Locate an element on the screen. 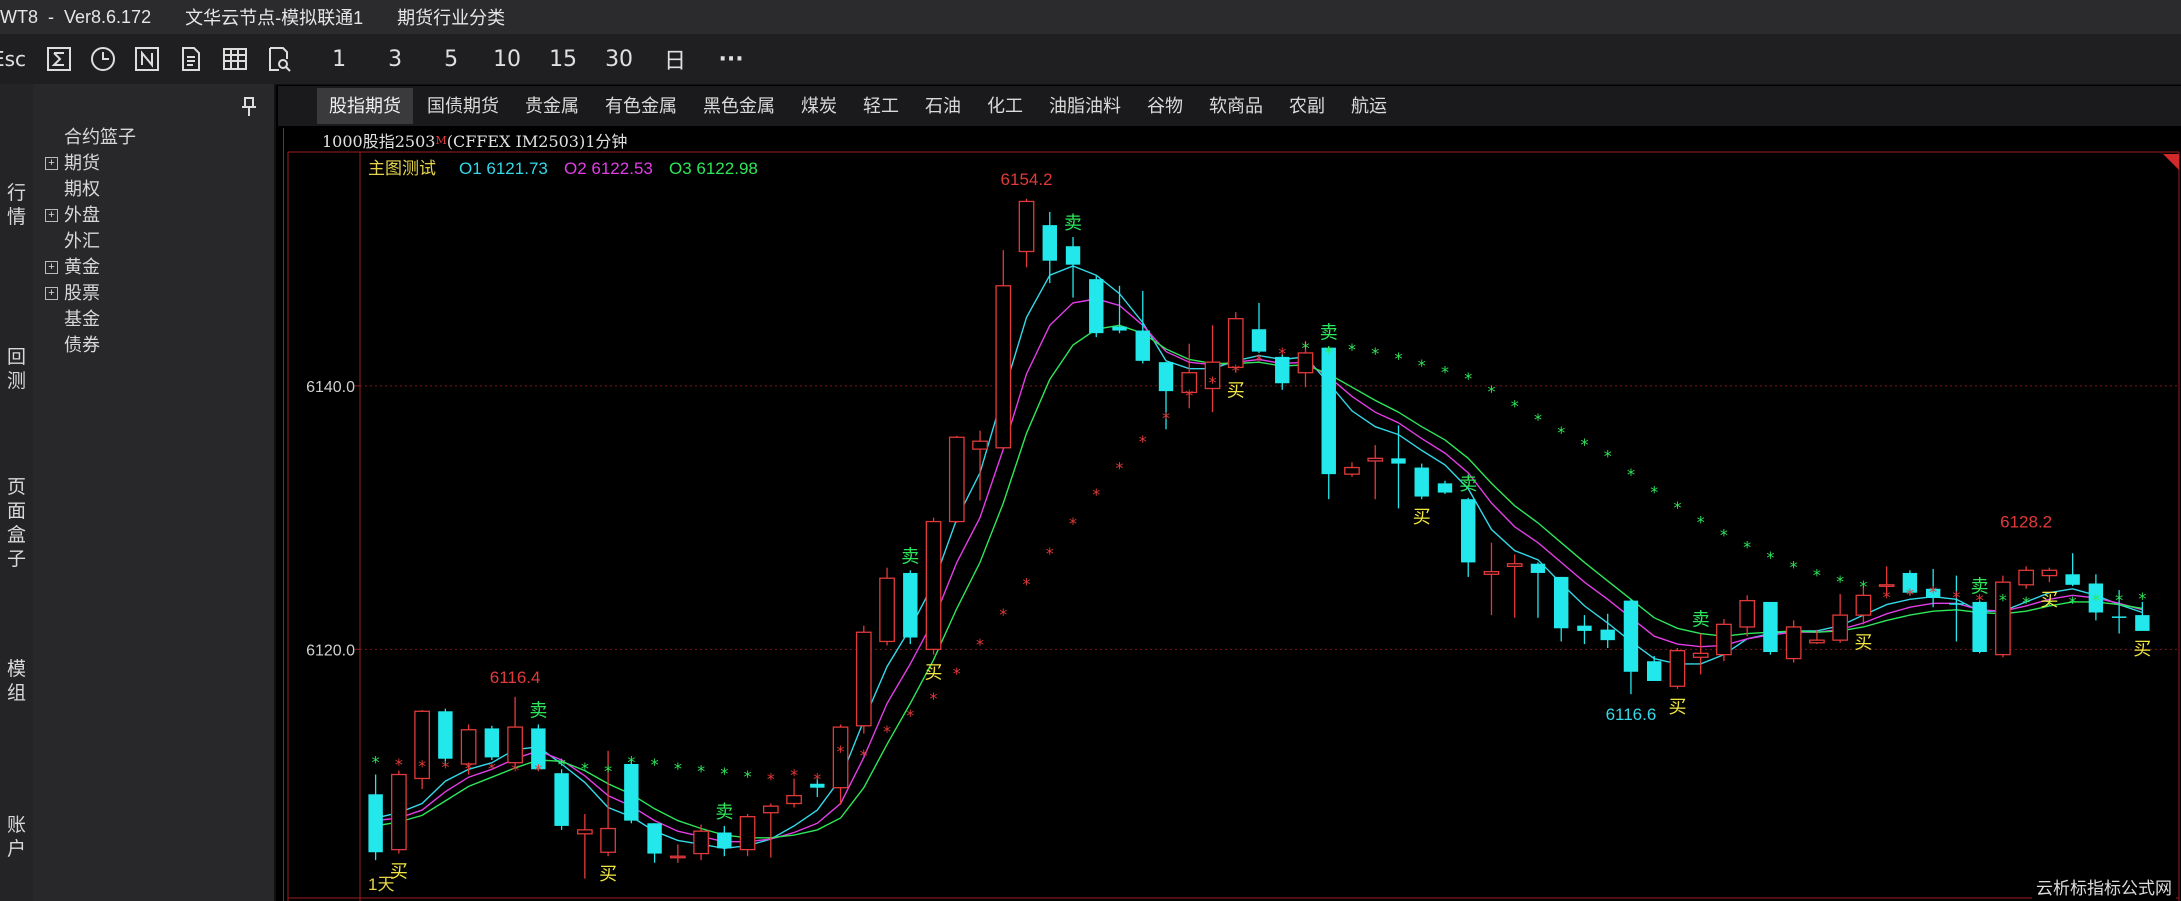  tree-item-basket: 合约篮子 is located at coordinates (90, 137).